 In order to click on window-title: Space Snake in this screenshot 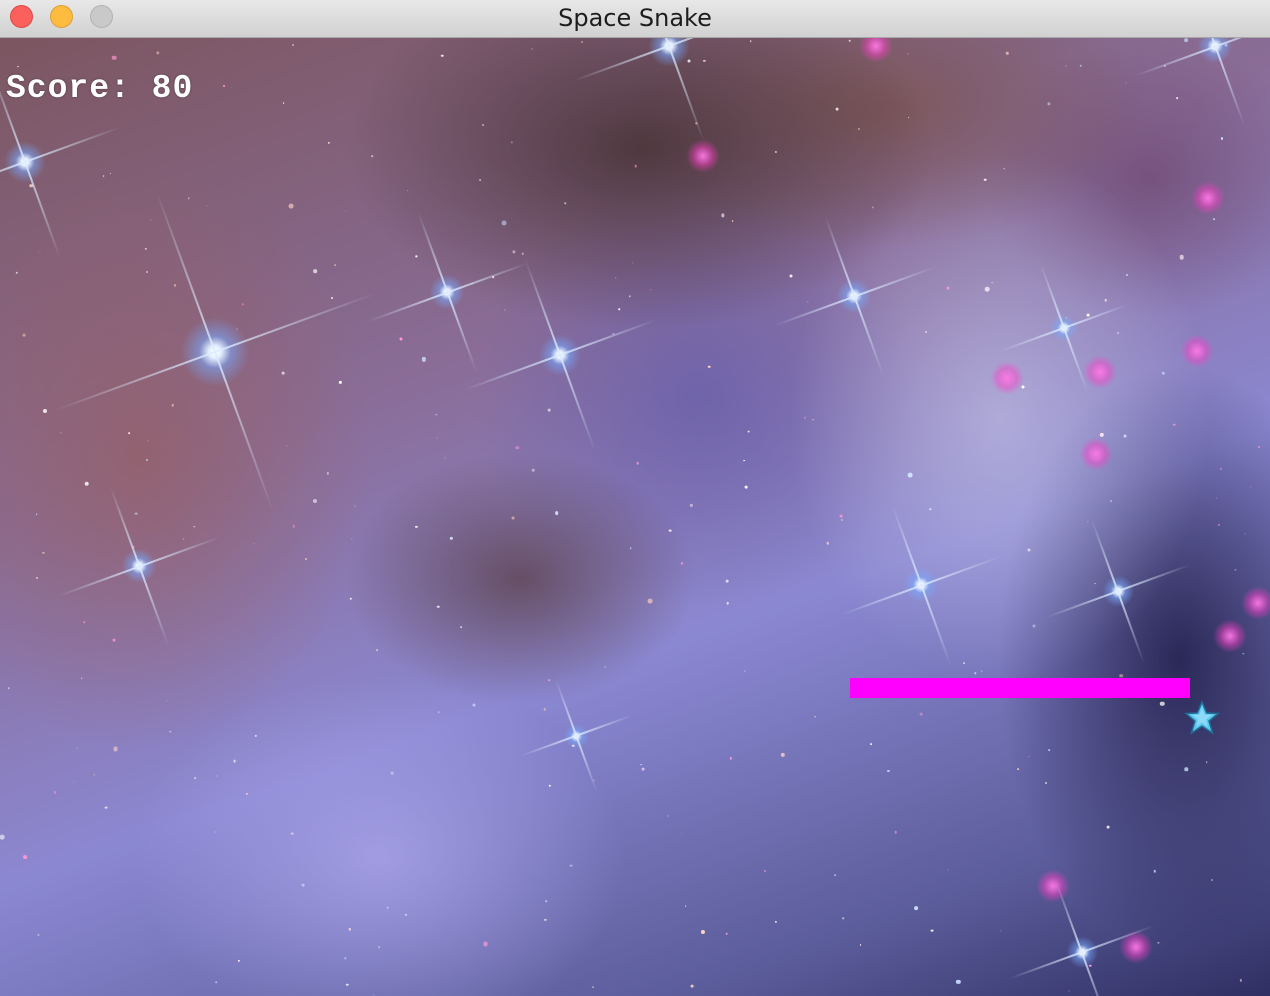, I will do `click(635, 18)`.